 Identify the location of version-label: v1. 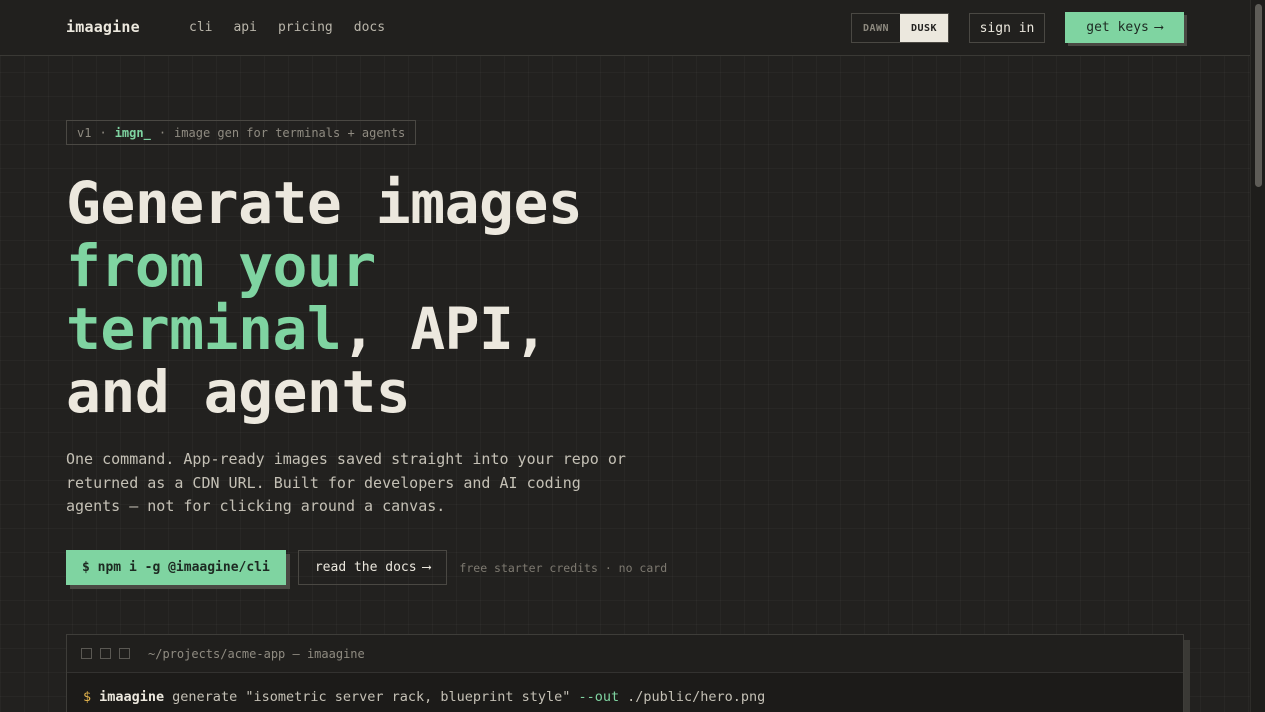
(84, 132).